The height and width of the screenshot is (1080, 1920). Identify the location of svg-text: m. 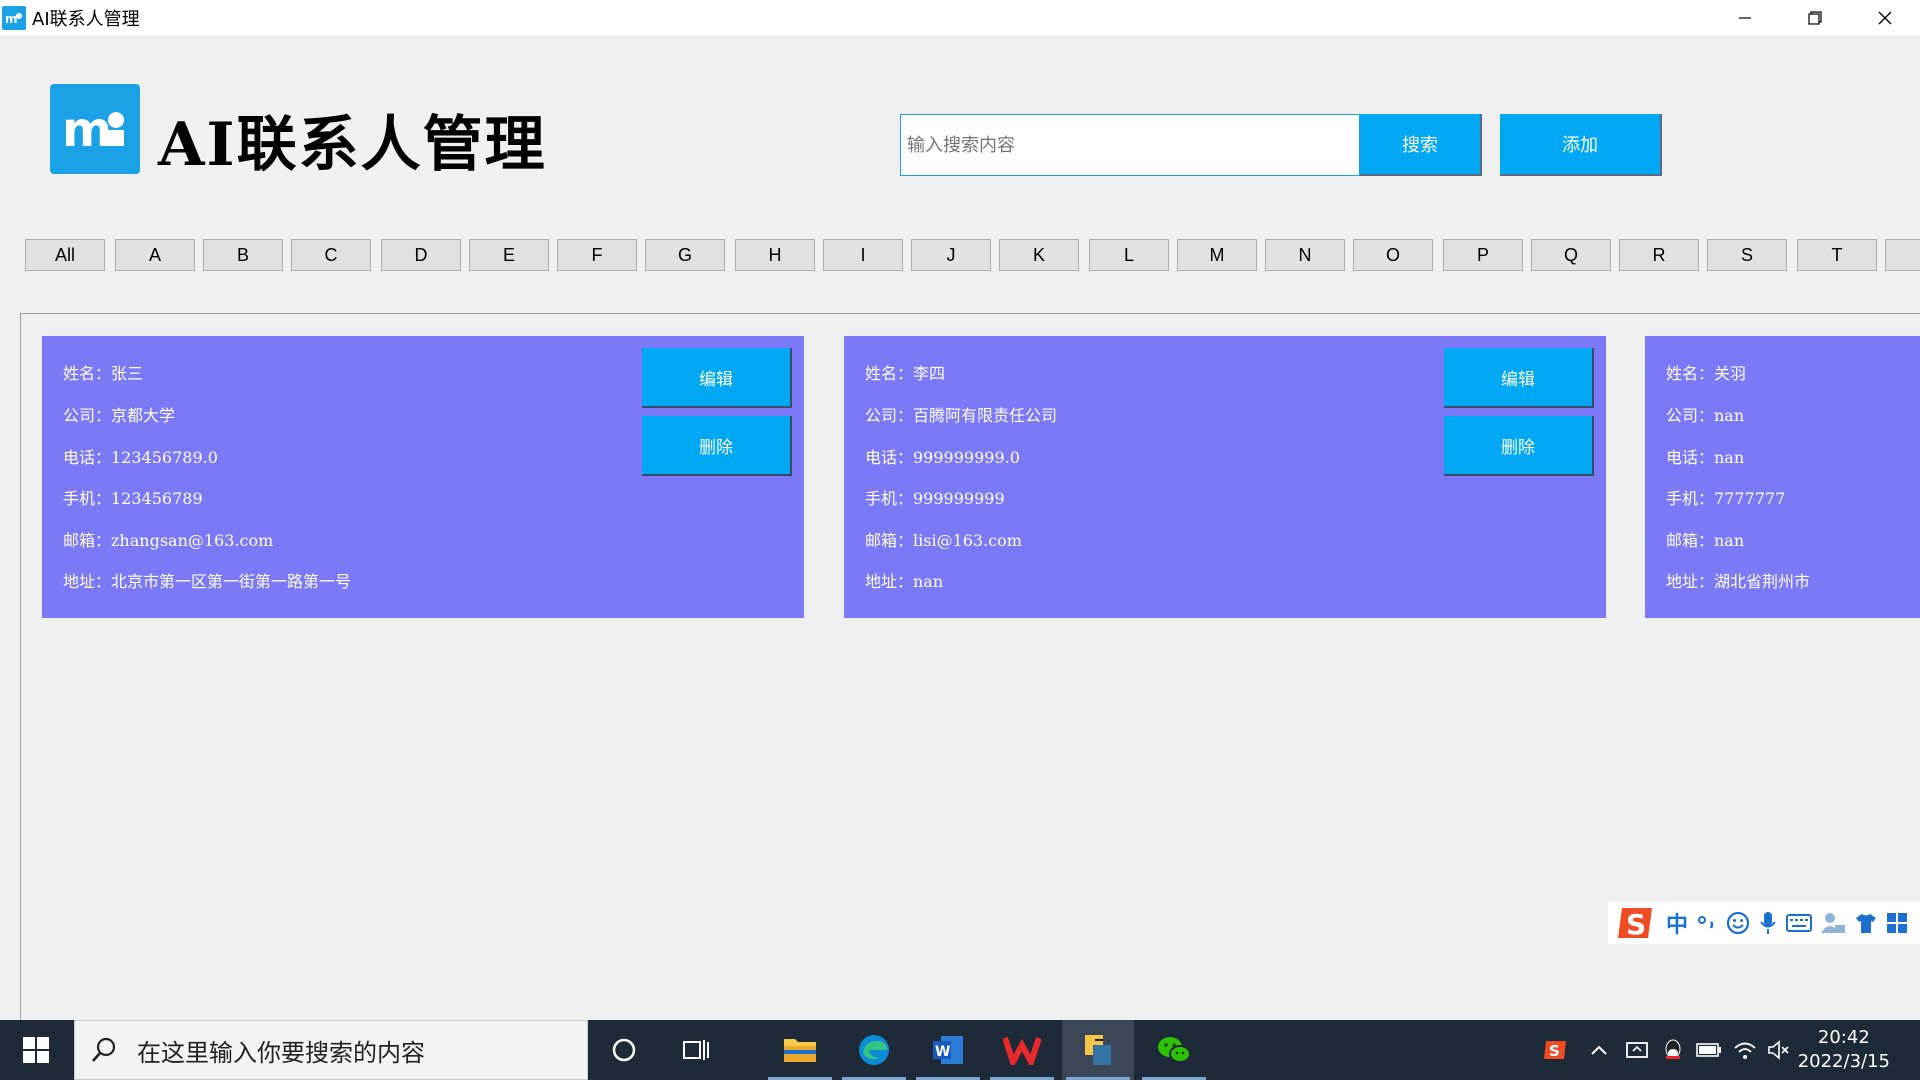
(87, 129).